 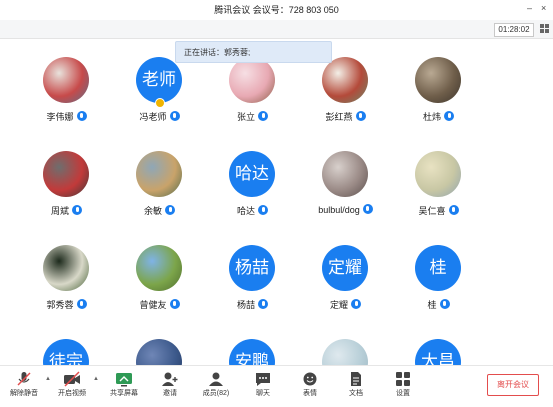 I want to click on participant-tile: 吴仁喜, so click(x=438, y=181).